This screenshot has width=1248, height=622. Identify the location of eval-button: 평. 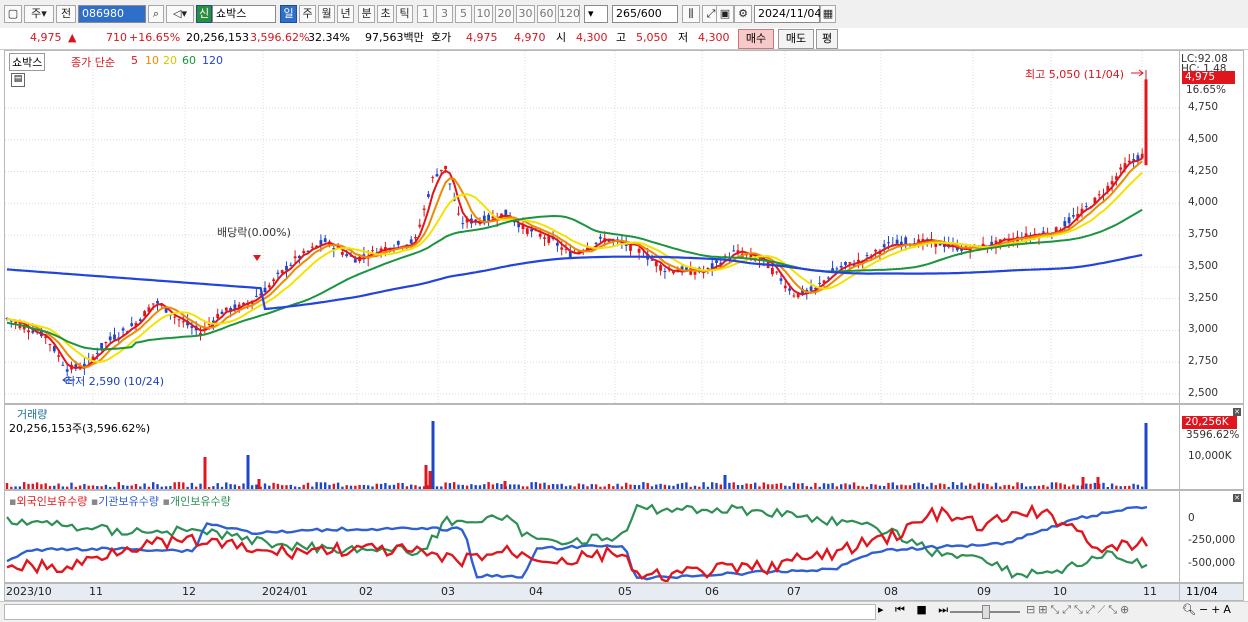
(827, 39).